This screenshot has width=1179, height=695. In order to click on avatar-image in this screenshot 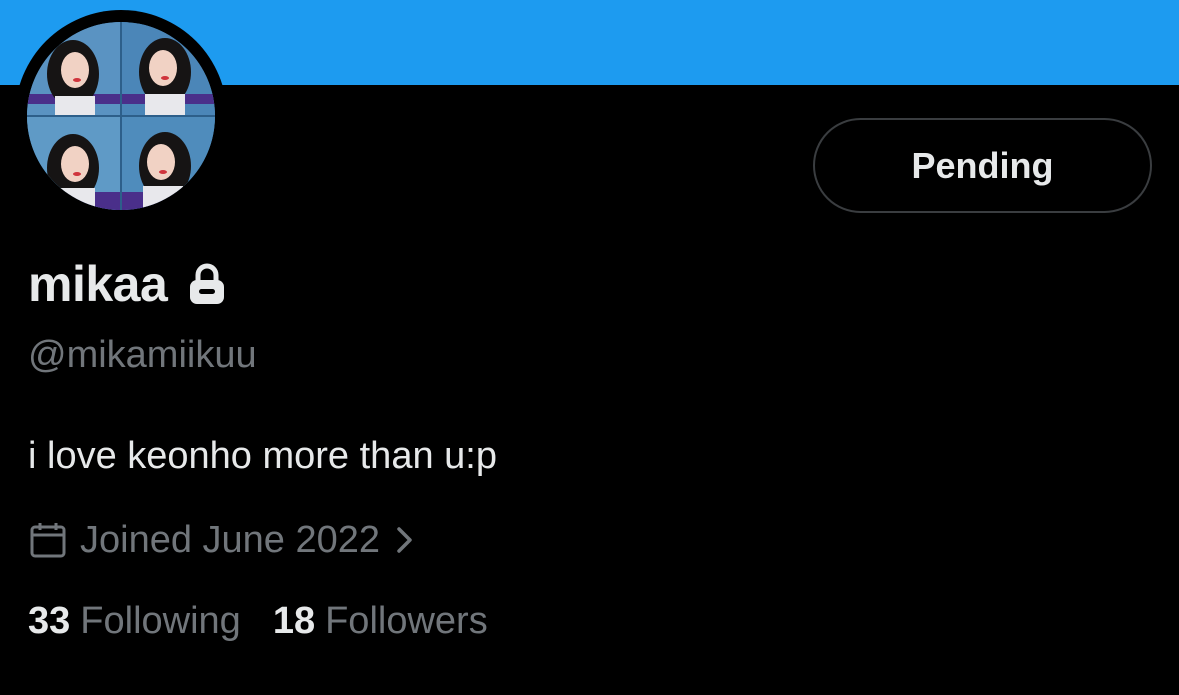, I will do `click(121, 116)`.